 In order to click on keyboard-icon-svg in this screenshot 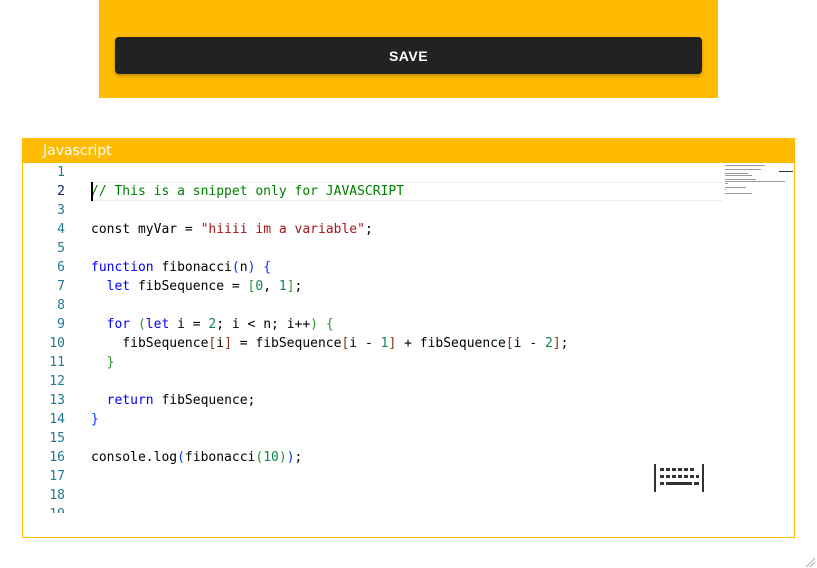, I will do `click(679, 478)`.